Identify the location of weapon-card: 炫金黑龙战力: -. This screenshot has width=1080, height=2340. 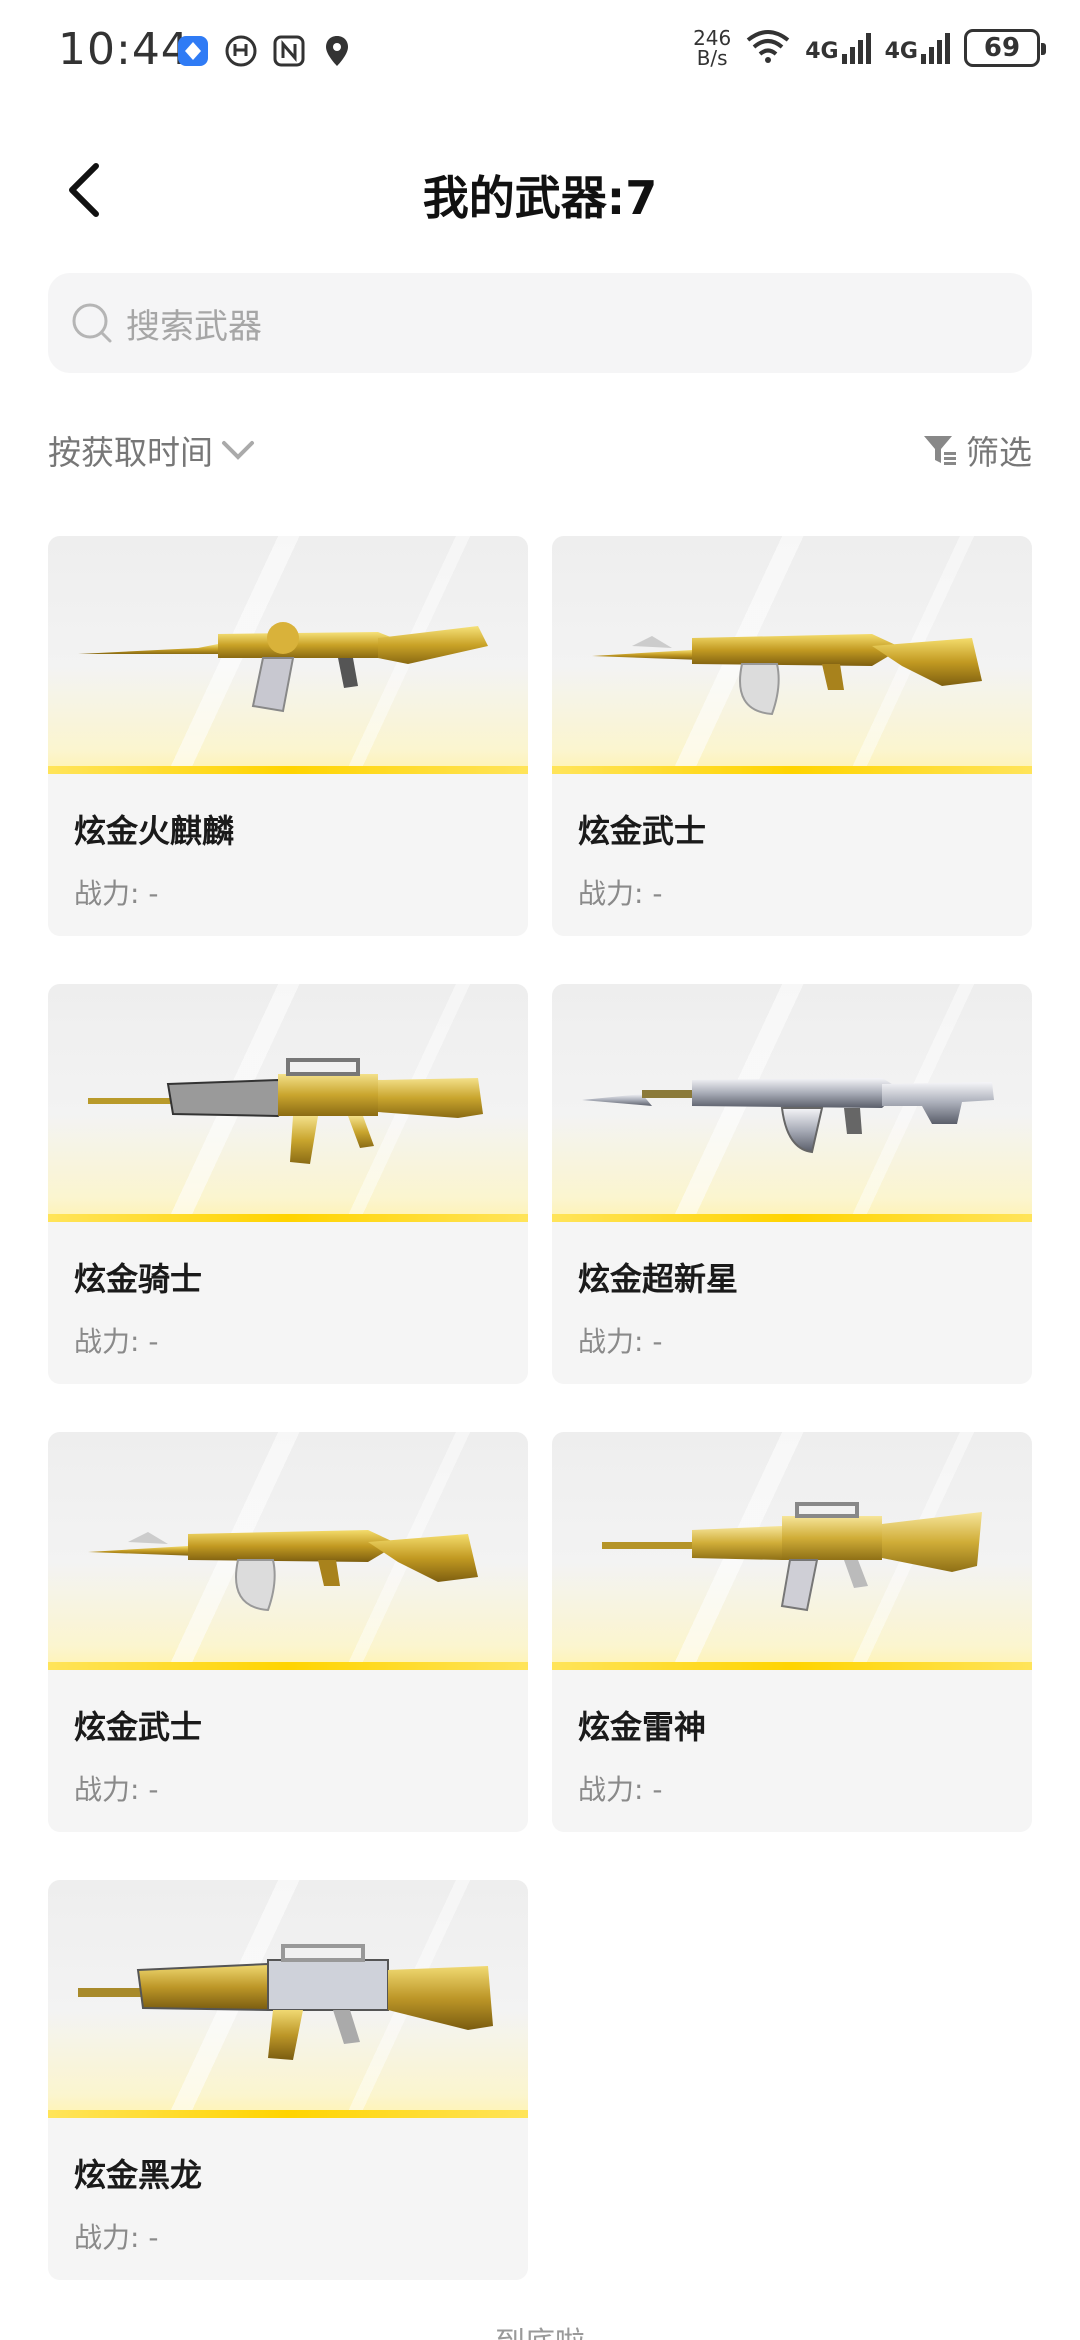
(288, 2080).